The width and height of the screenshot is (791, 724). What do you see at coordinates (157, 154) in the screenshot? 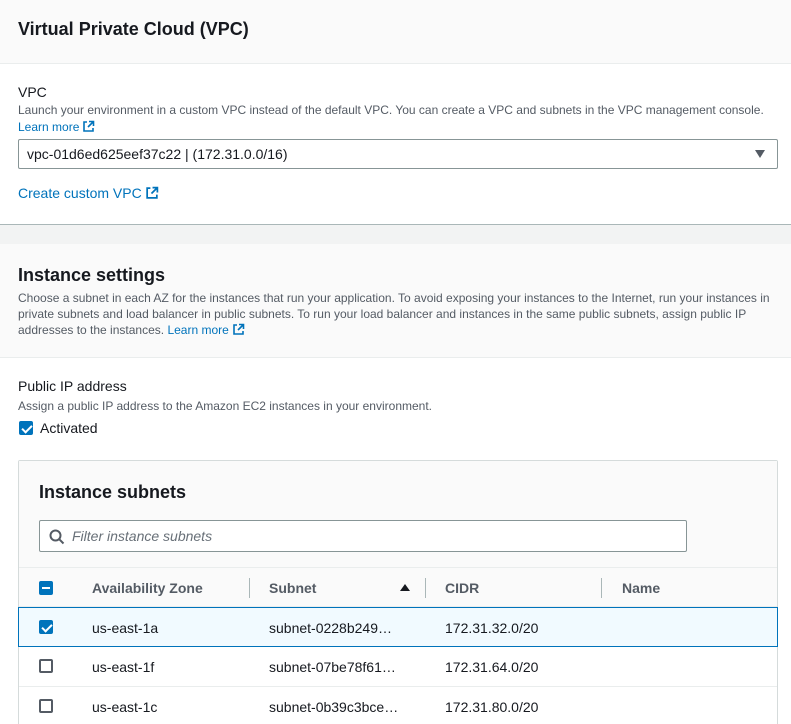
I see `vpc-select-value: vpc-01d6ed625eef37c22 | (172.31.0.0/16)` at bounding box center [157, 154].